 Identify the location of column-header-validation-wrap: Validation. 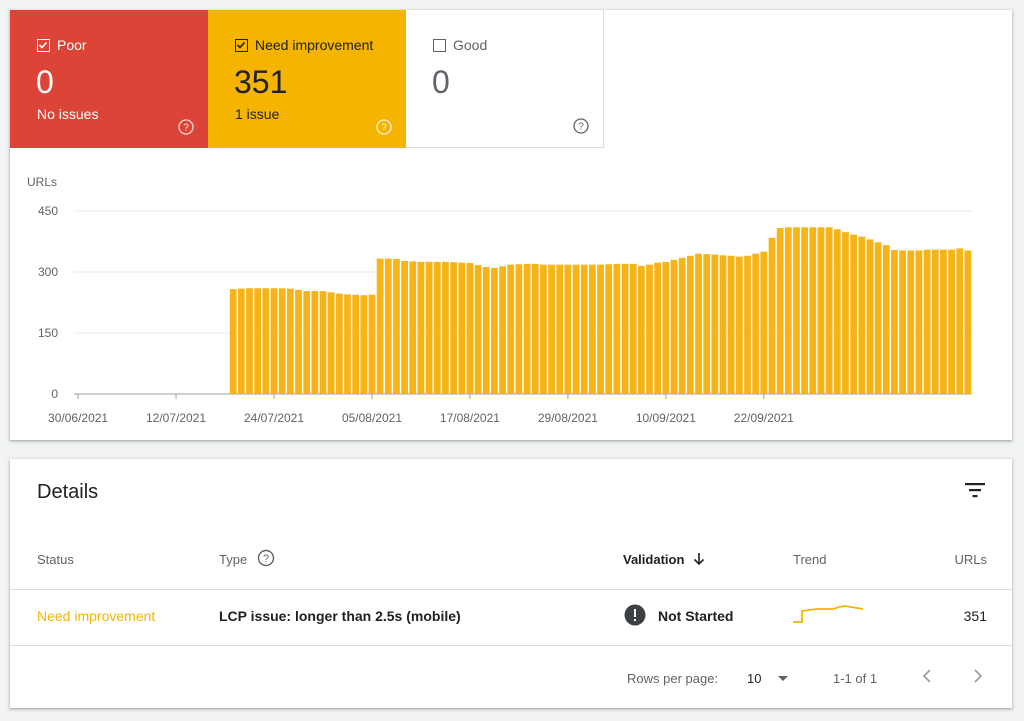
(664, 559).